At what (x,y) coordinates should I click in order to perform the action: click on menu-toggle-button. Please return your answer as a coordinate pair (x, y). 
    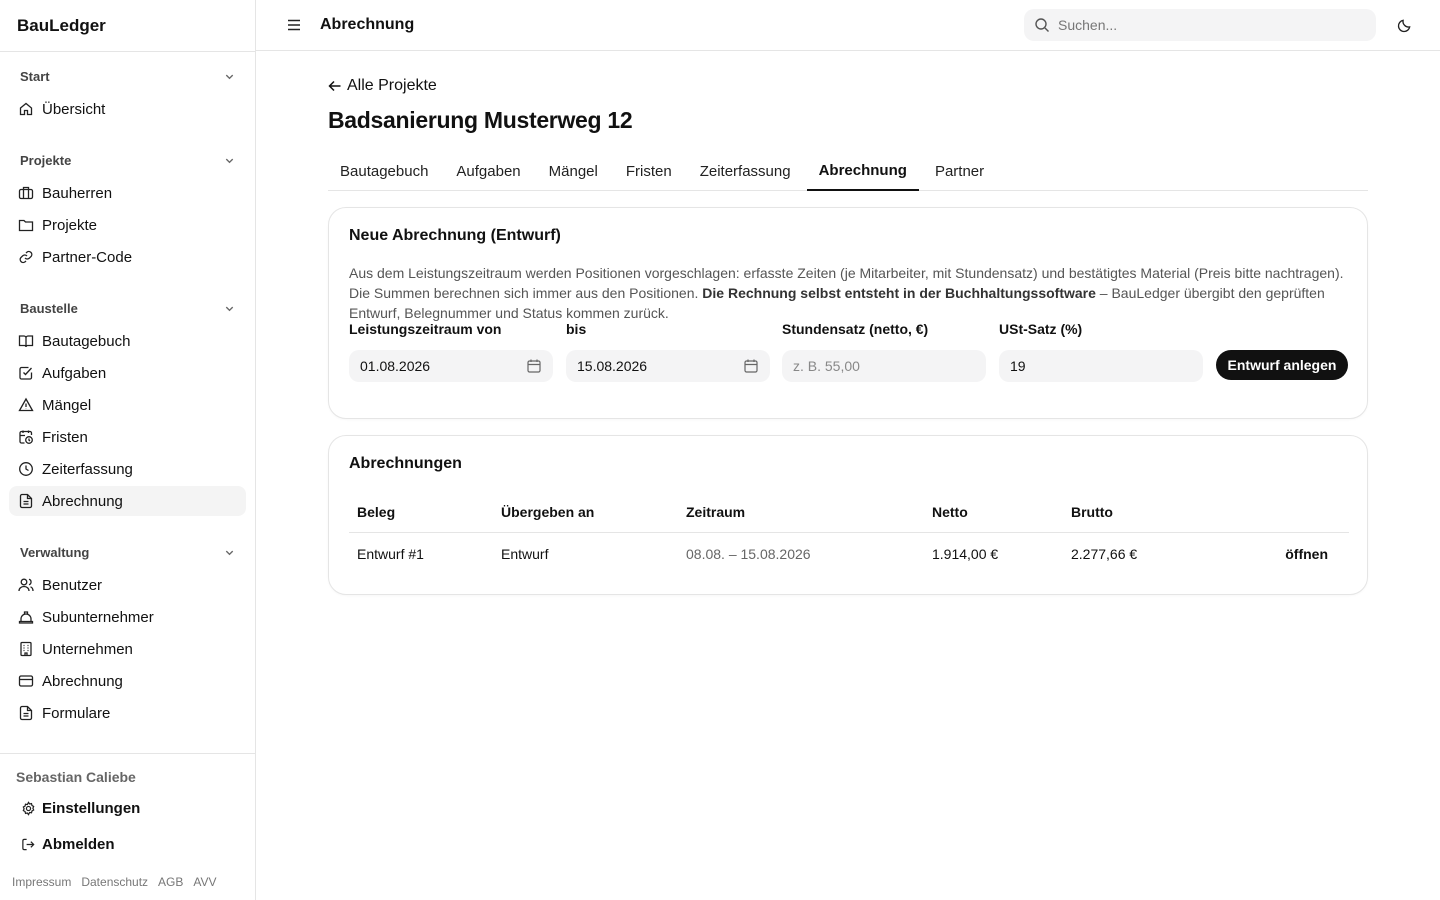
    Looking at the image, I should click on (294, 25).